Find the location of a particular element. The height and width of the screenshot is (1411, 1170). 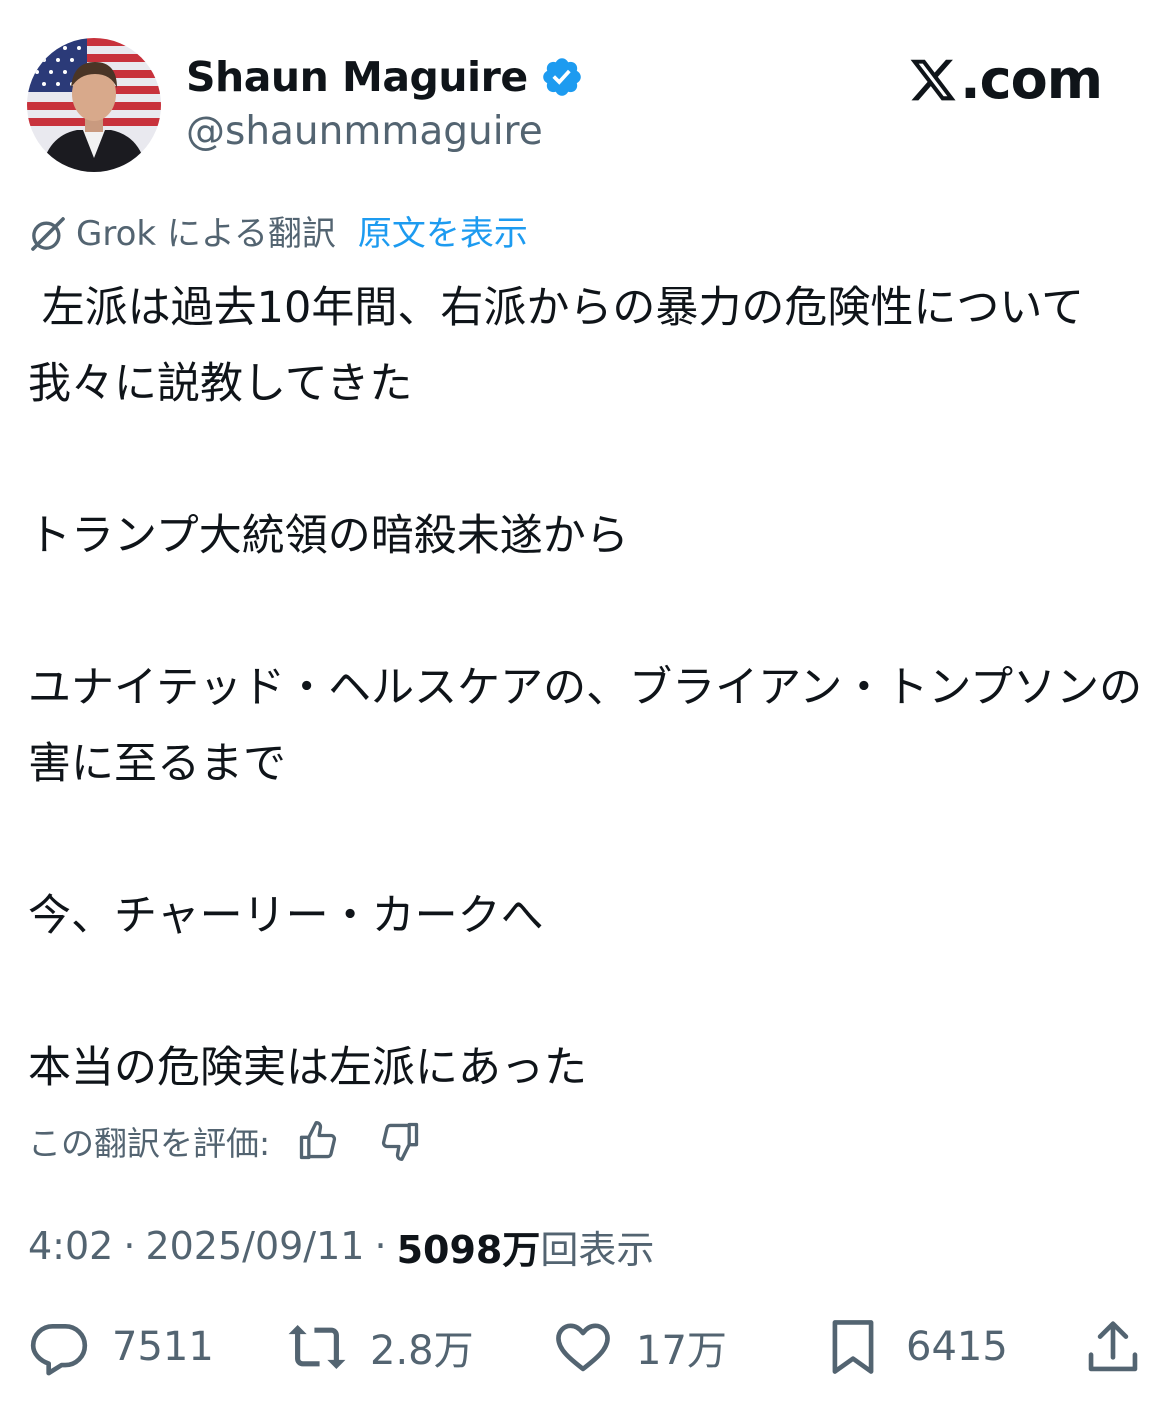

views-label: 回表示 is located at coordinates (597, 1249).